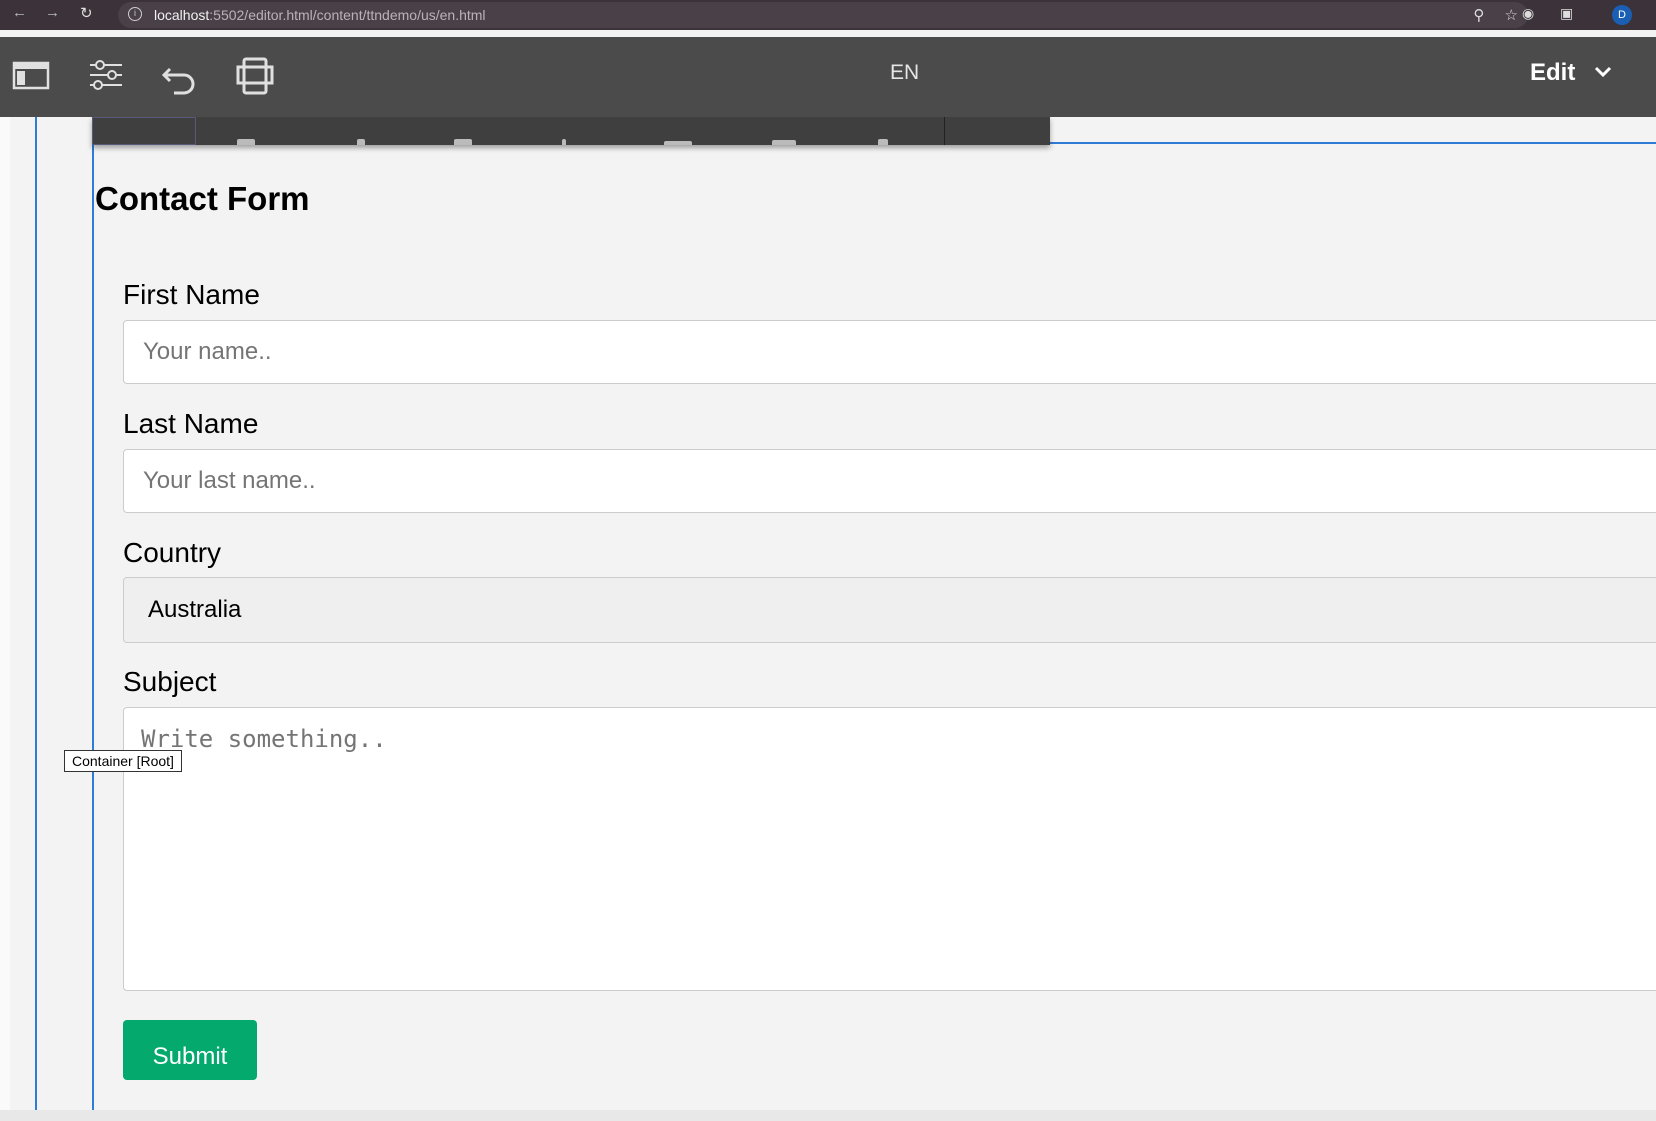 The width and height of the screenshot is (1656, 1121). Describe the element at coordinates (1353, 143) in the screenshot. I see `container-outline-top` at that location.